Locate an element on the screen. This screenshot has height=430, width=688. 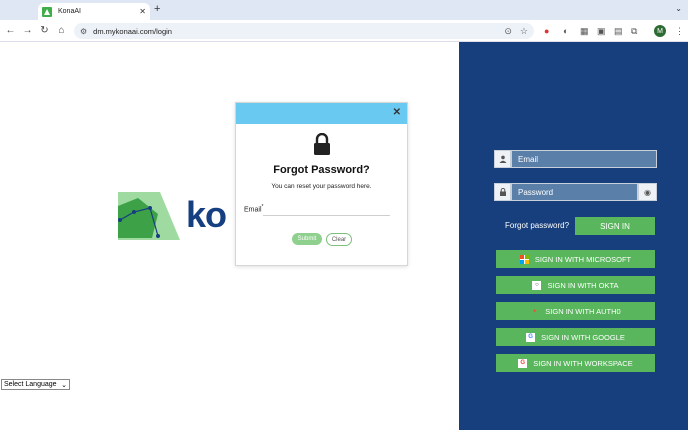
modal-title: Forgot Password? is located at coordinates (321, 170).